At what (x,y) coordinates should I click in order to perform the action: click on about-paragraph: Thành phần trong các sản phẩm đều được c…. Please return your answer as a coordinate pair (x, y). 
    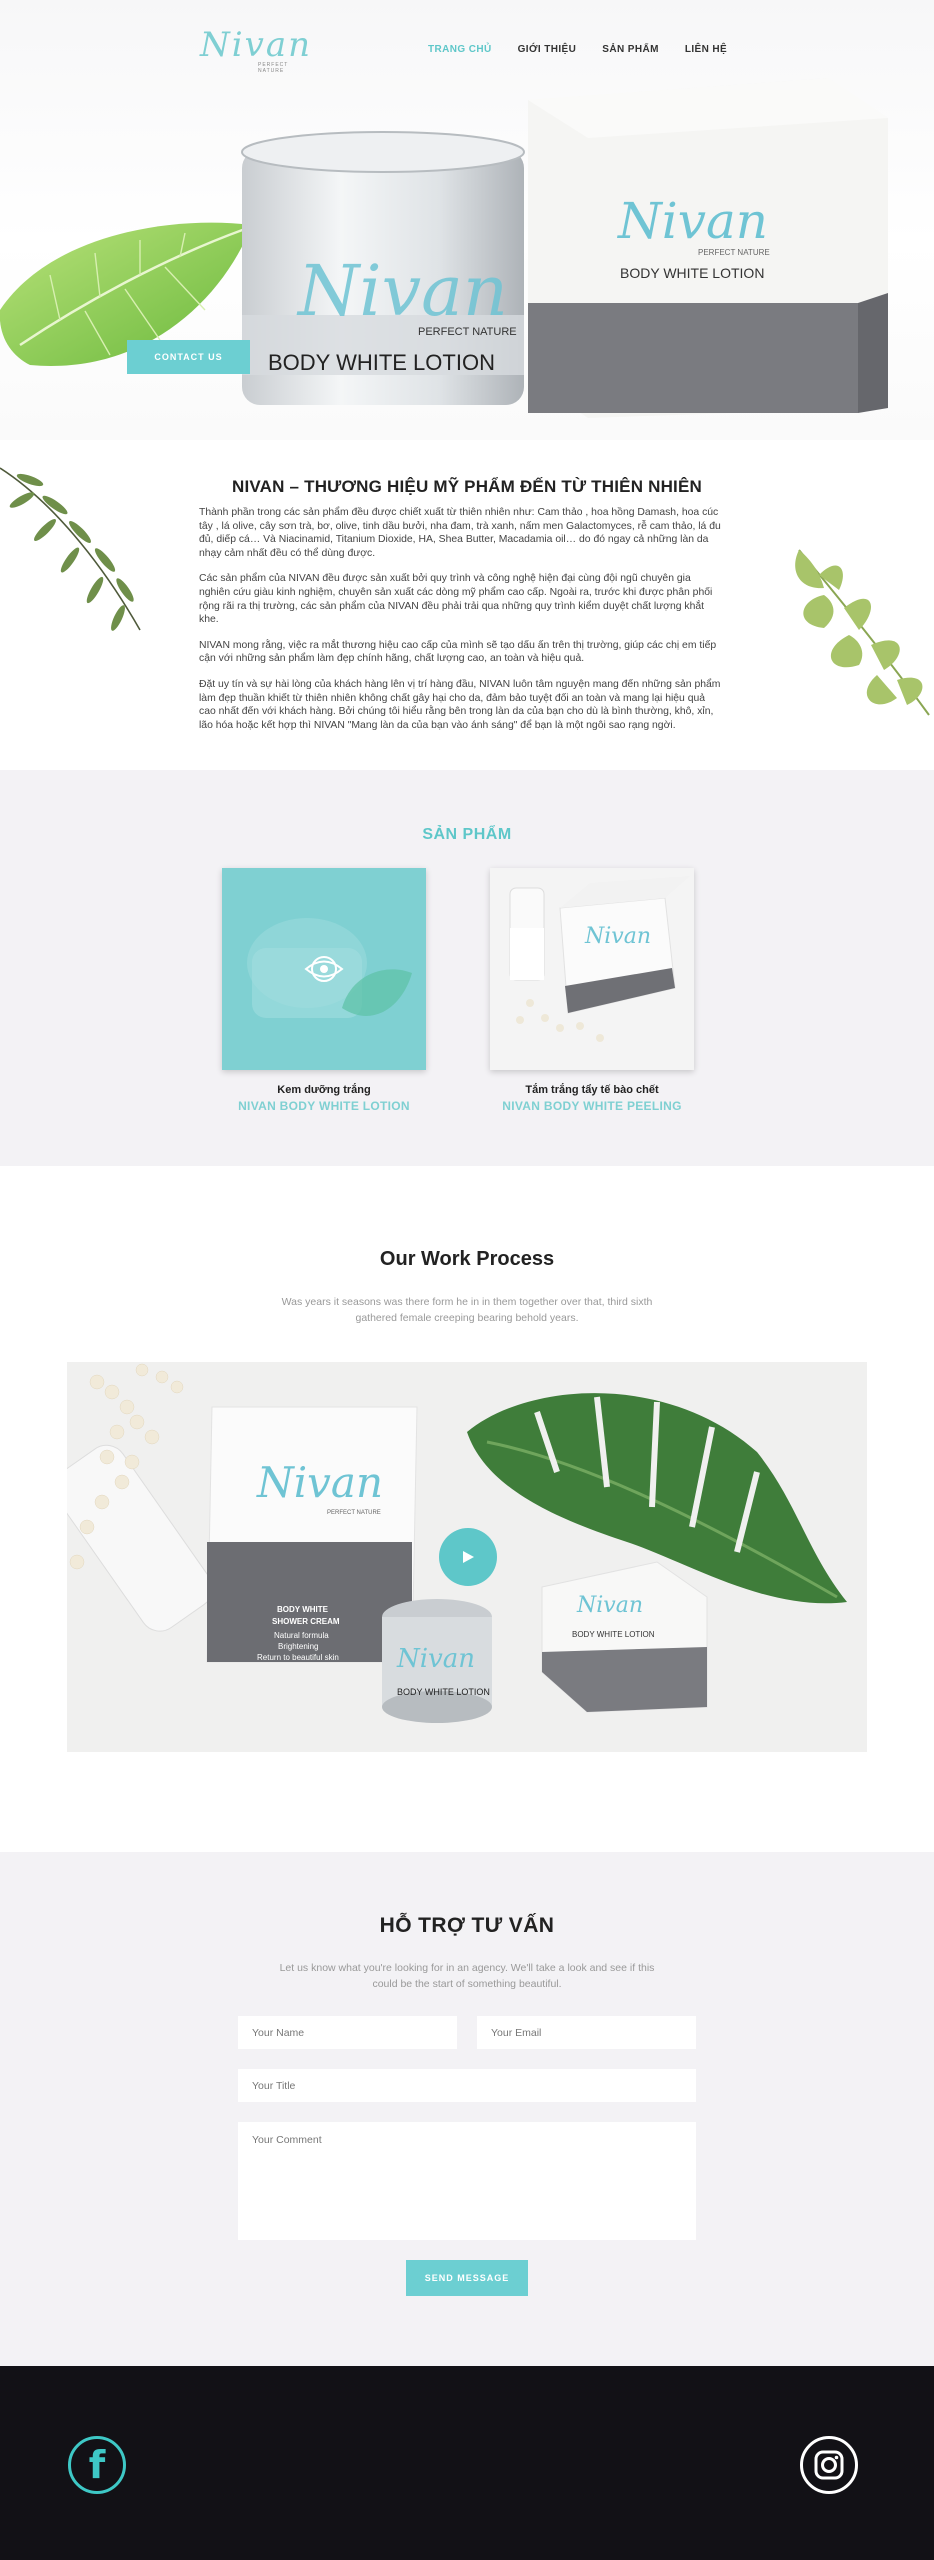
    Looking at the image, I should click on (460, 533).